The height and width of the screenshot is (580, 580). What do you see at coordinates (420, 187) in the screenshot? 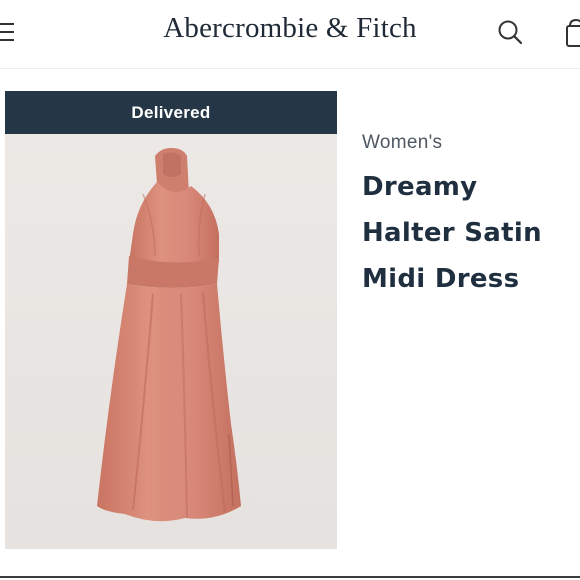
I see `product-title-line: Dreamy` at bounding box center [420, 187].